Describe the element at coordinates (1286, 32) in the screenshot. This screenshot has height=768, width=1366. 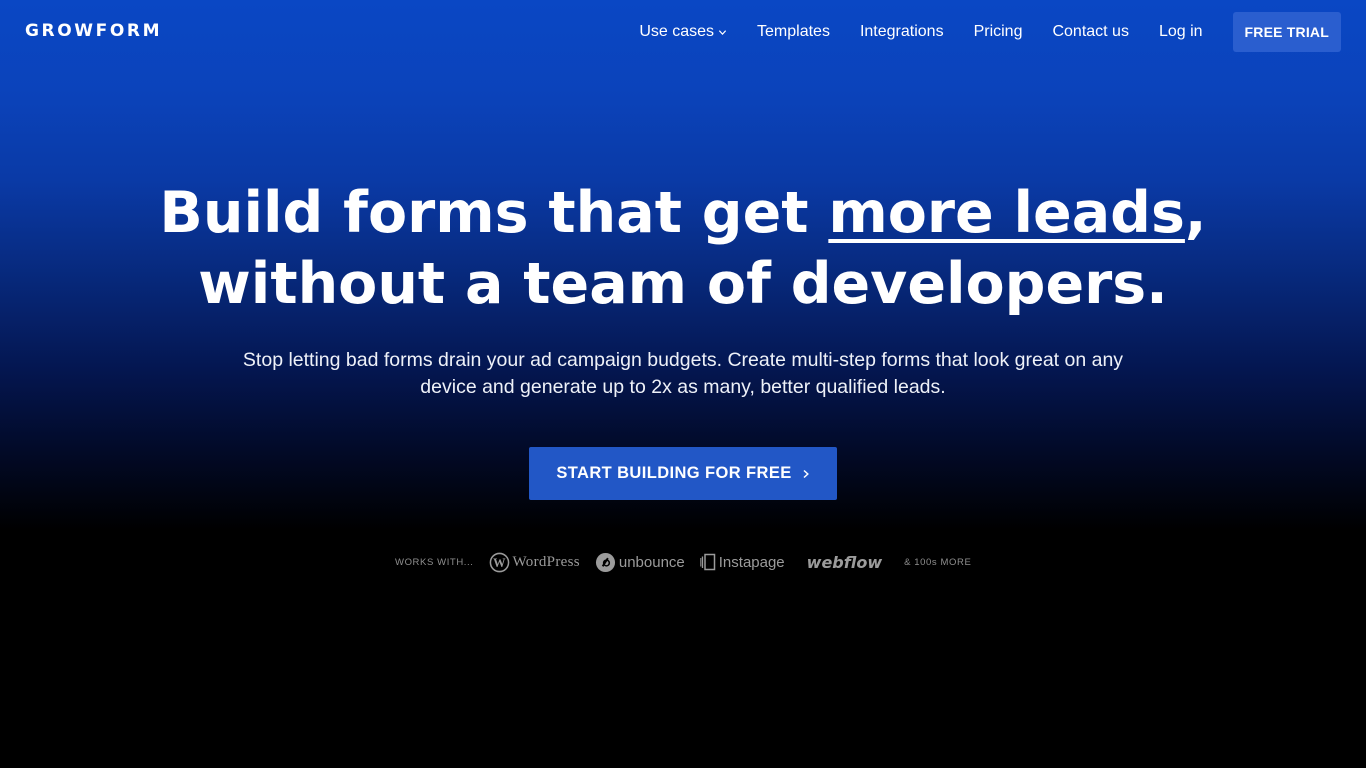
I see `free-trial-button: FREE TRIAL` at that location.